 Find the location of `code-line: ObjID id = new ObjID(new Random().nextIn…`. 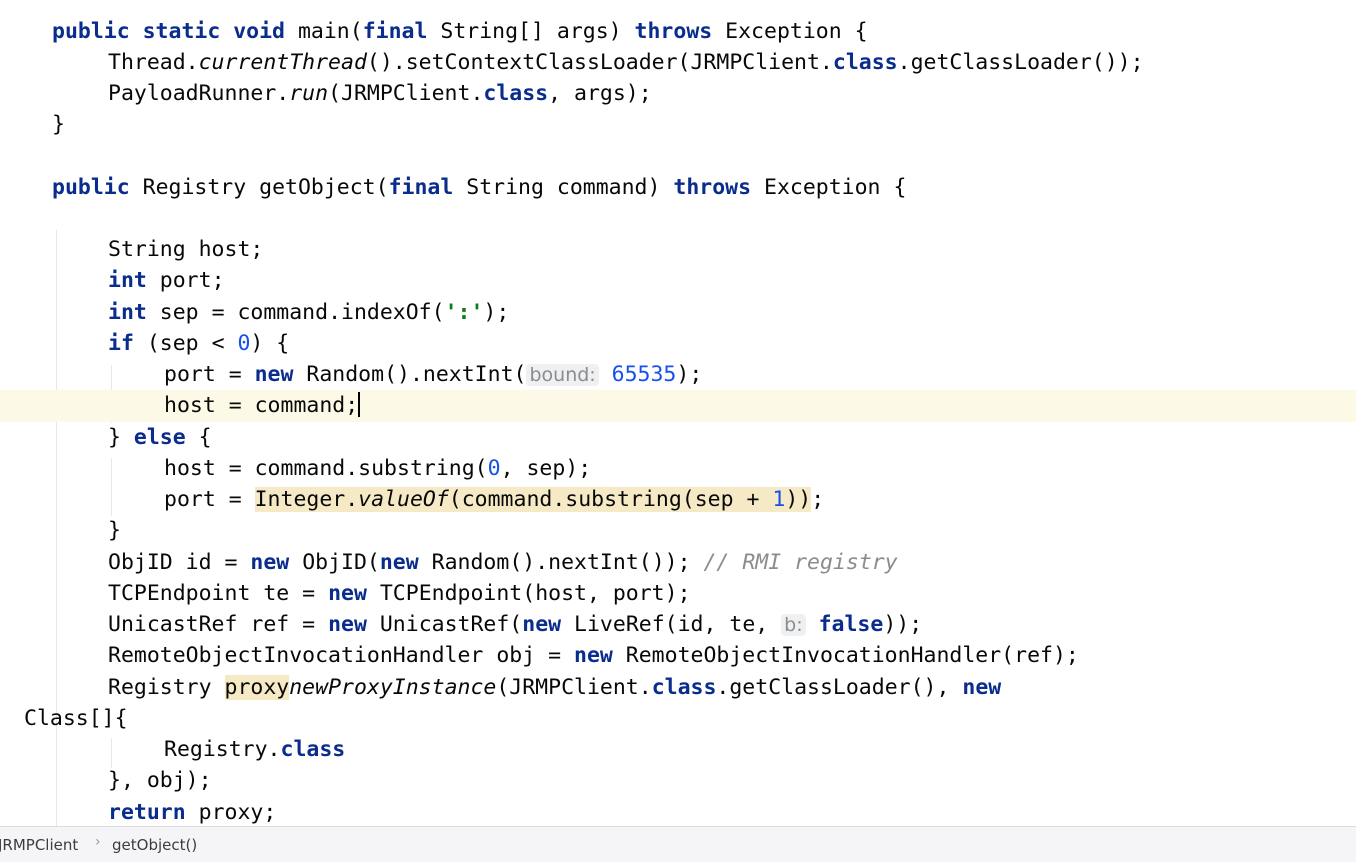

code-line: ObjID id = new ObjID(new Random().nextIn… is located at coordinates (678, 563).